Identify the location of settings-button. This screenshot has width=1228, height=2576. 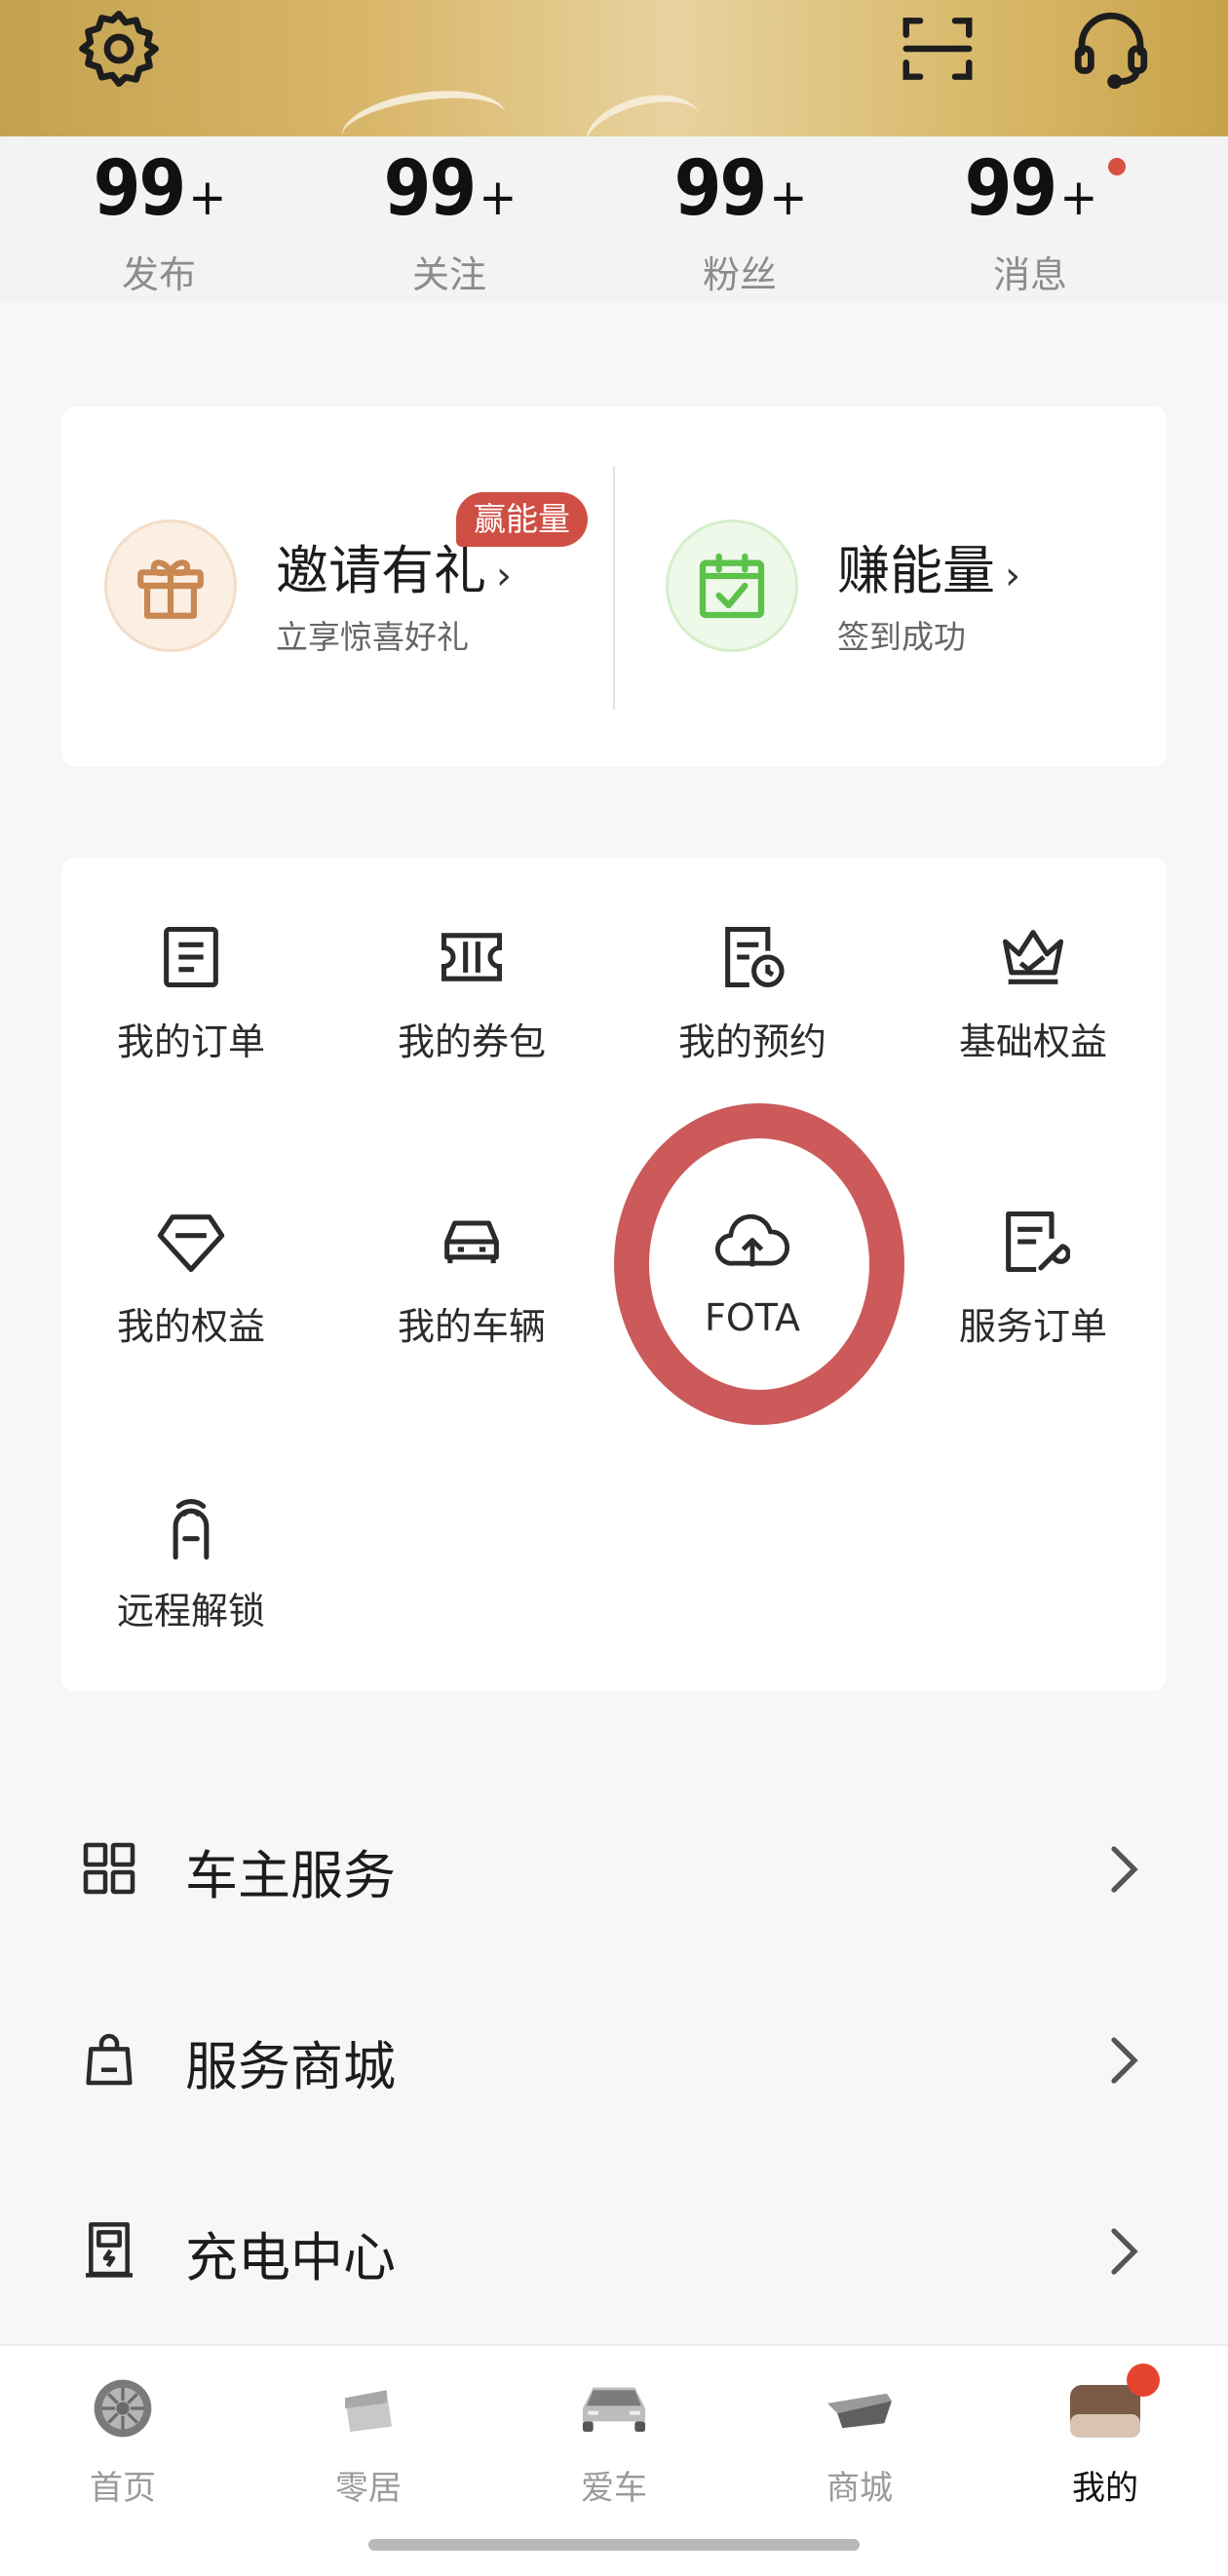
(119, 48).